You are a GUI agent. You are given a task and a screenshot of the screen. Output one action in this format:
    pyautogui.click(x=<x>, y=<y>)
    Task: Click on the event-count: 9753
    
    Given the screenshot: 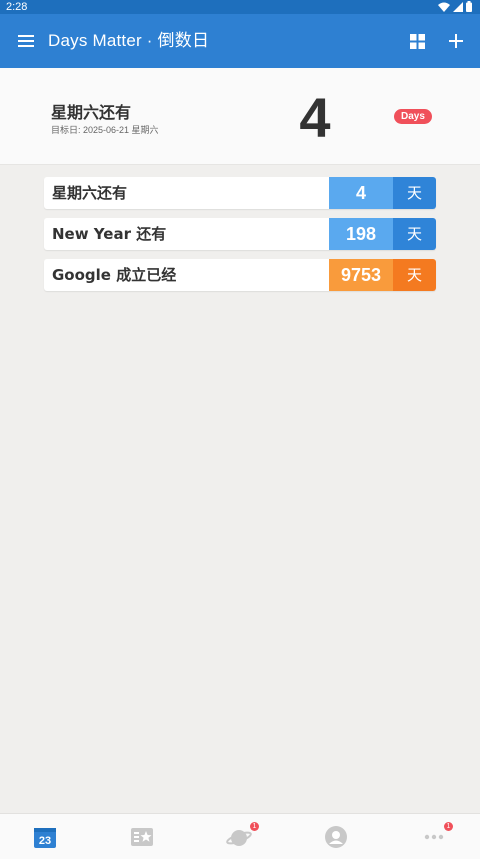 What is the action you would take?
    pyautogui.click(x=361, y=275)
    